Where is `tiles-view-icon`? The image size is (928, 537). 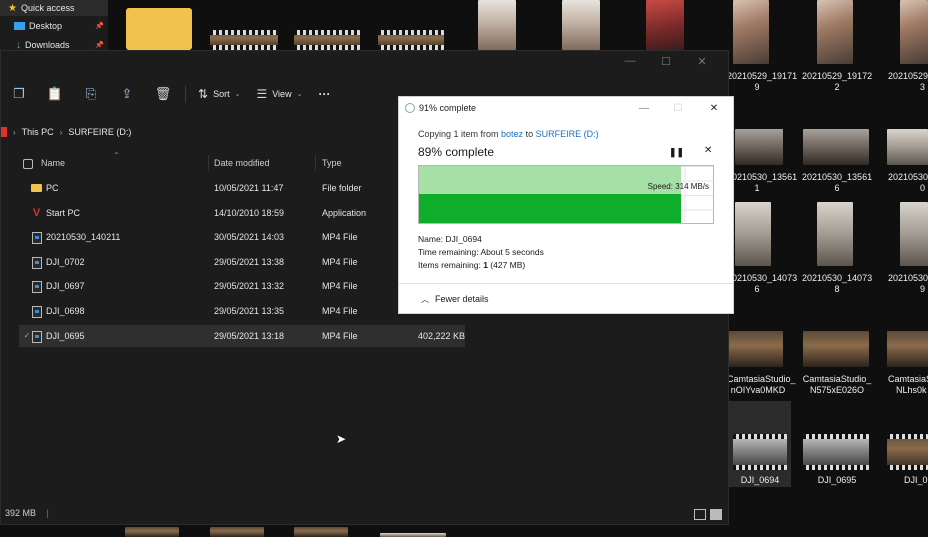
tiles-view-icon is located at coordinates (716, 514).